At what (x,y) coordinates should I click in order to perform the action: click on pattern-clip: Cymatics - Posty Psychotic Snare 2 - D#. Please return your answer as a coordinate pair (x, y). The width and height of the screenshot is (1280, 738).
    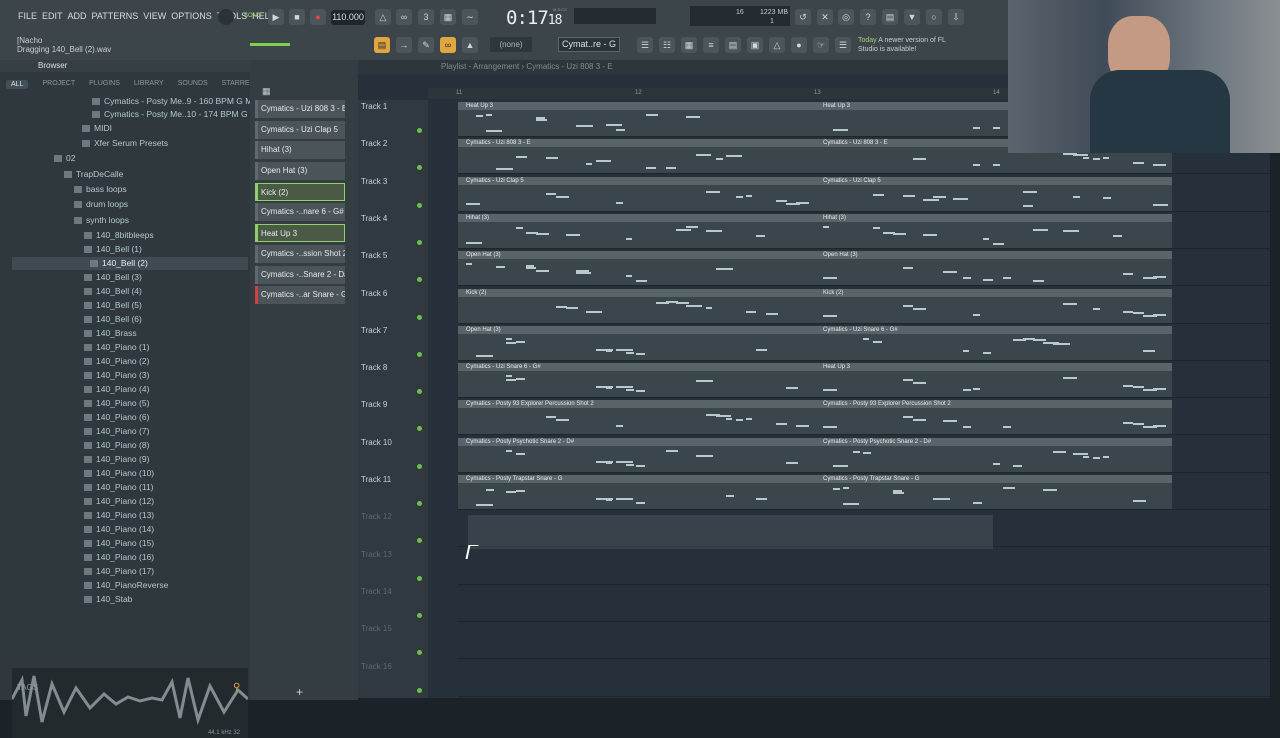
    Looking at the image, I should click on (636, 454).